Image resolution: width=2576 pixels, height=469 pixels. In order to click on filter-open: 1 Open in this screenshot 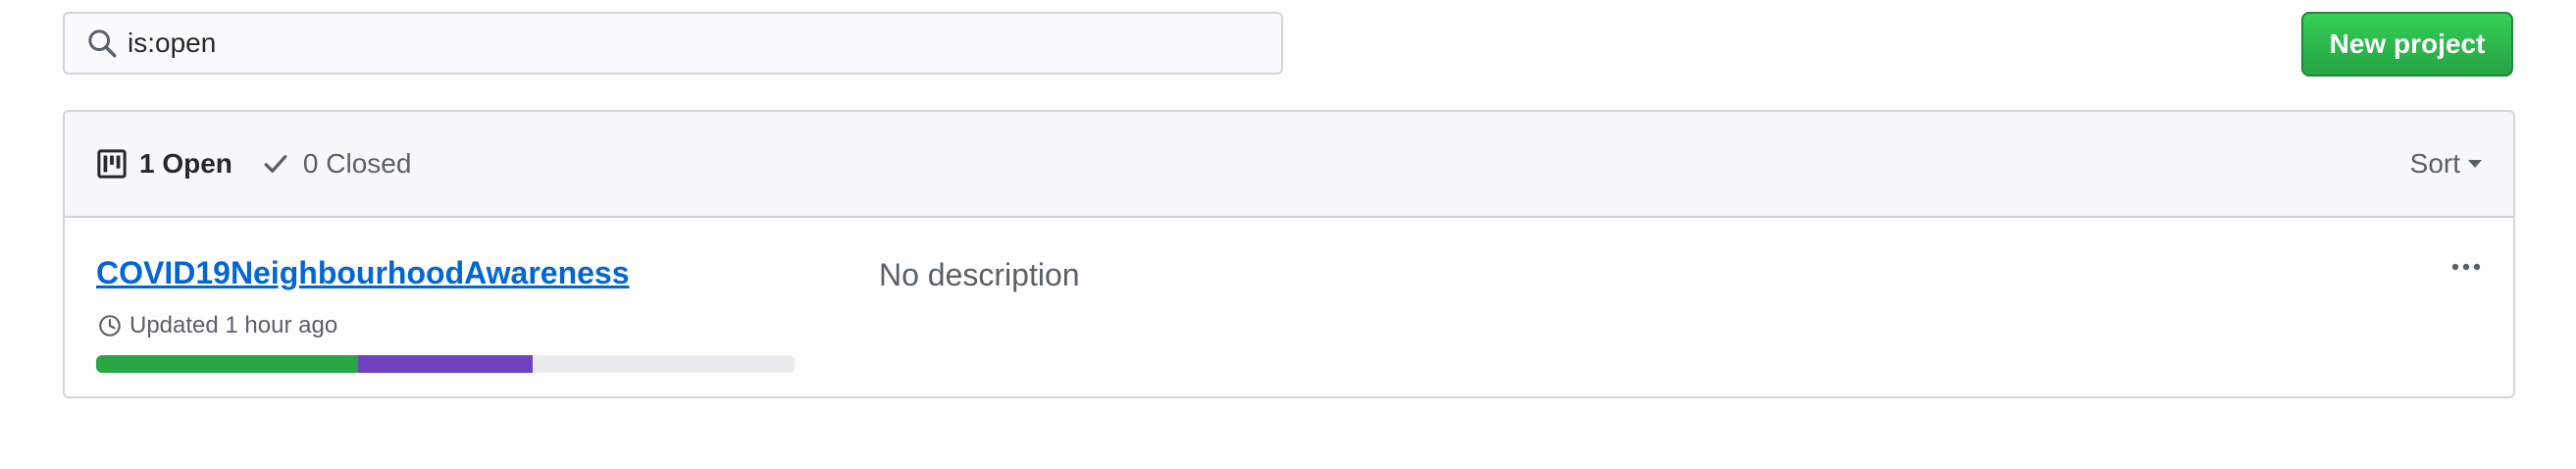, I will do `click(164, 164)`.